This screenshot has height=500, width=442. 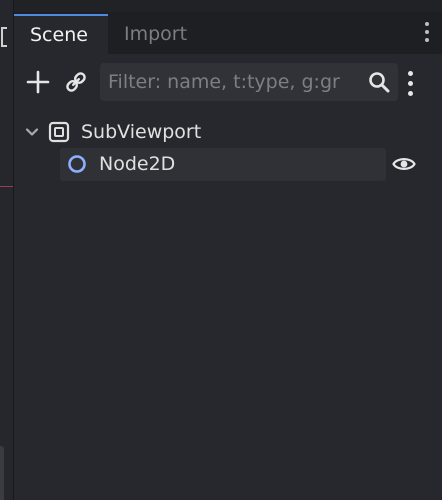 What do you see at coordinates (404, 164) in the screenshot?
I see `visibility-eye-icon` at bounding box center [404, 164].